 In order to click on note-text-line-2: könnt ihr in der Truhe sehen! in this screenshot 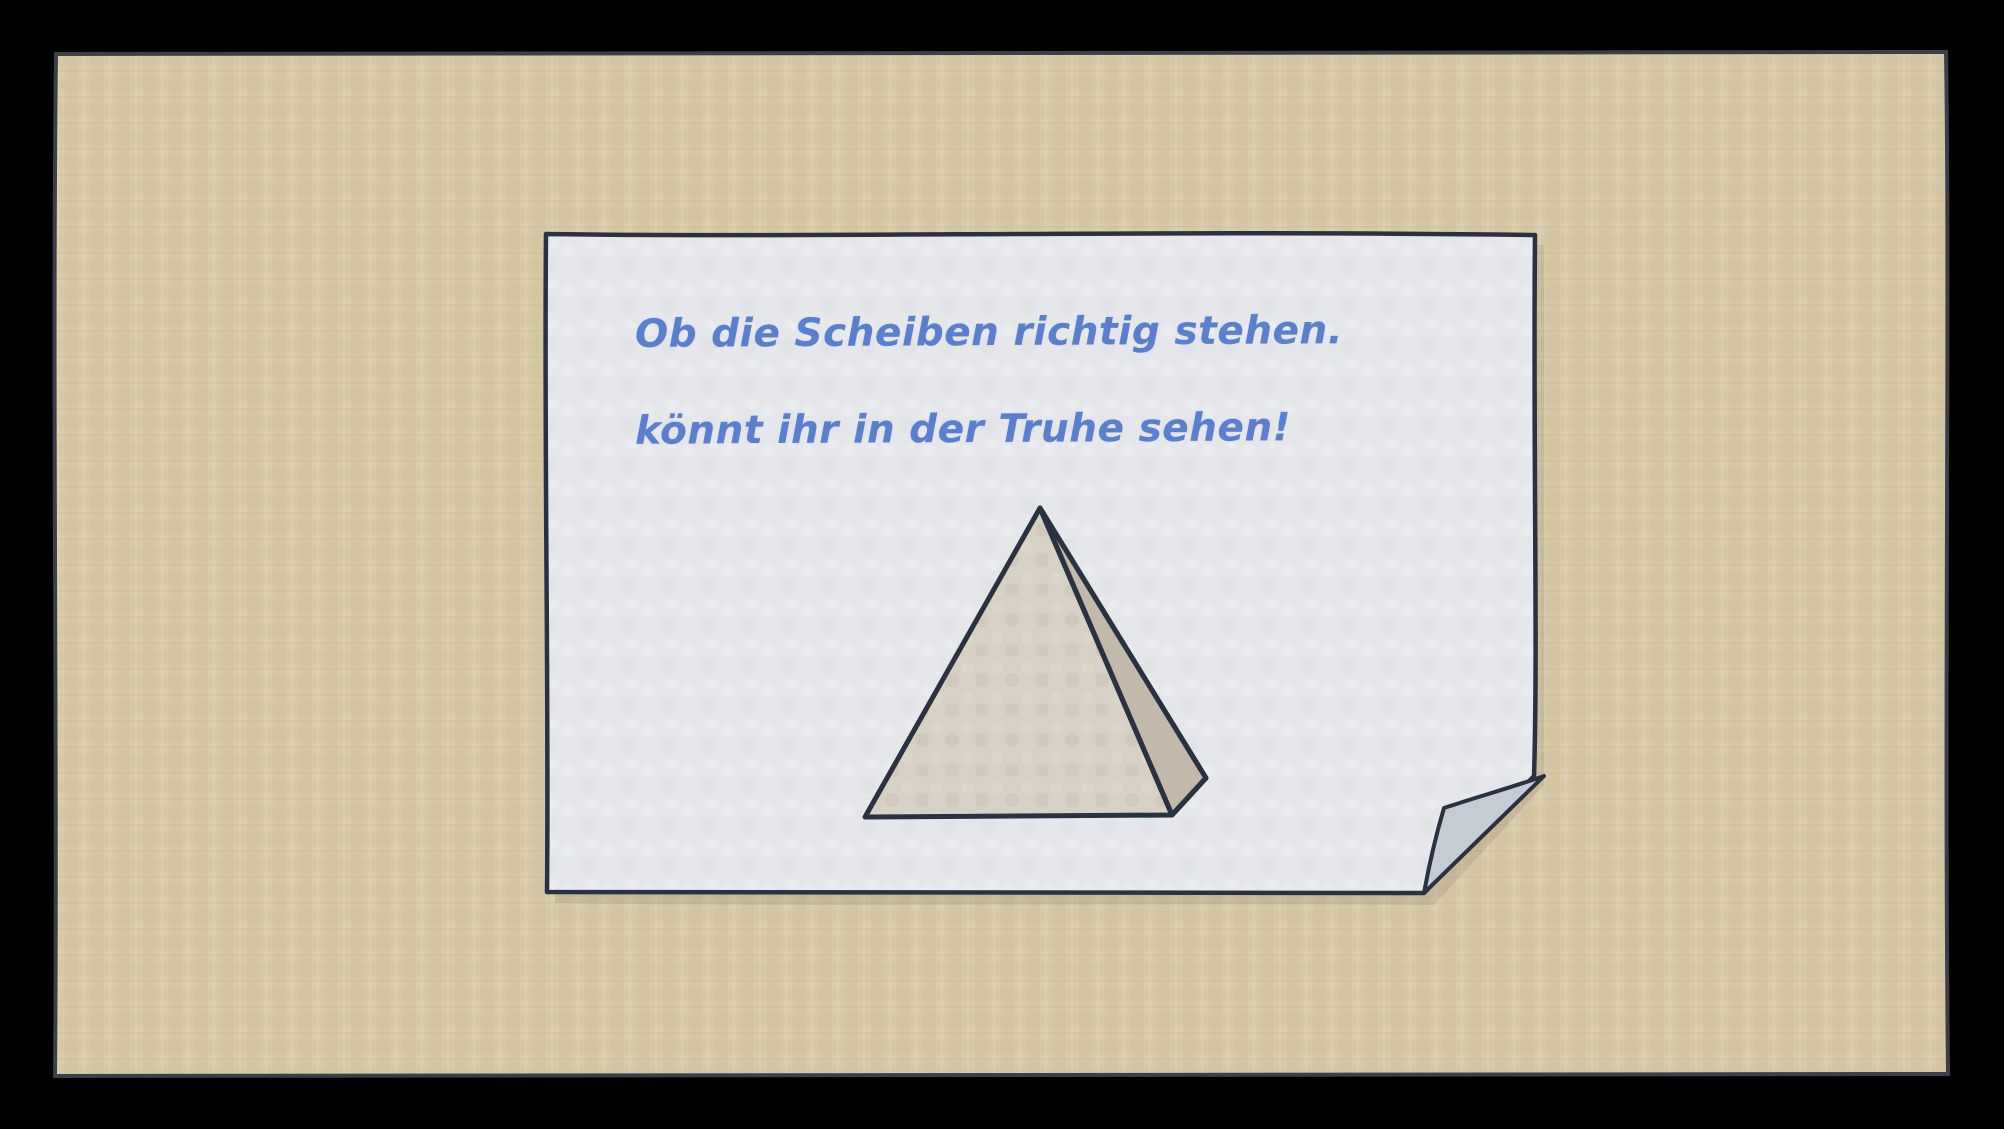, I will do `click(963, 429)`.